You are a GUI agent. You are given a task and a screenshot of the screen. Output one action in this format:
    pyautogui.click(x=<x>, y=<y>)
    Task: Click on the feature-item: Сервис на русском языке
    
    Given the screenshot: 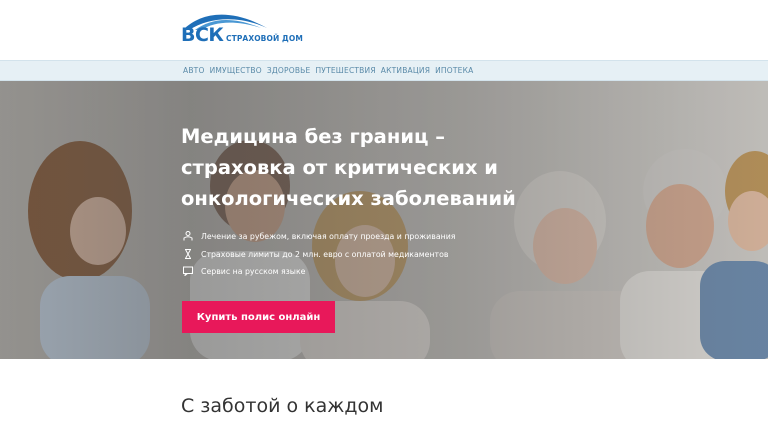 What is the action you would take?
    pyautogui.click(x=244, y=271)
    